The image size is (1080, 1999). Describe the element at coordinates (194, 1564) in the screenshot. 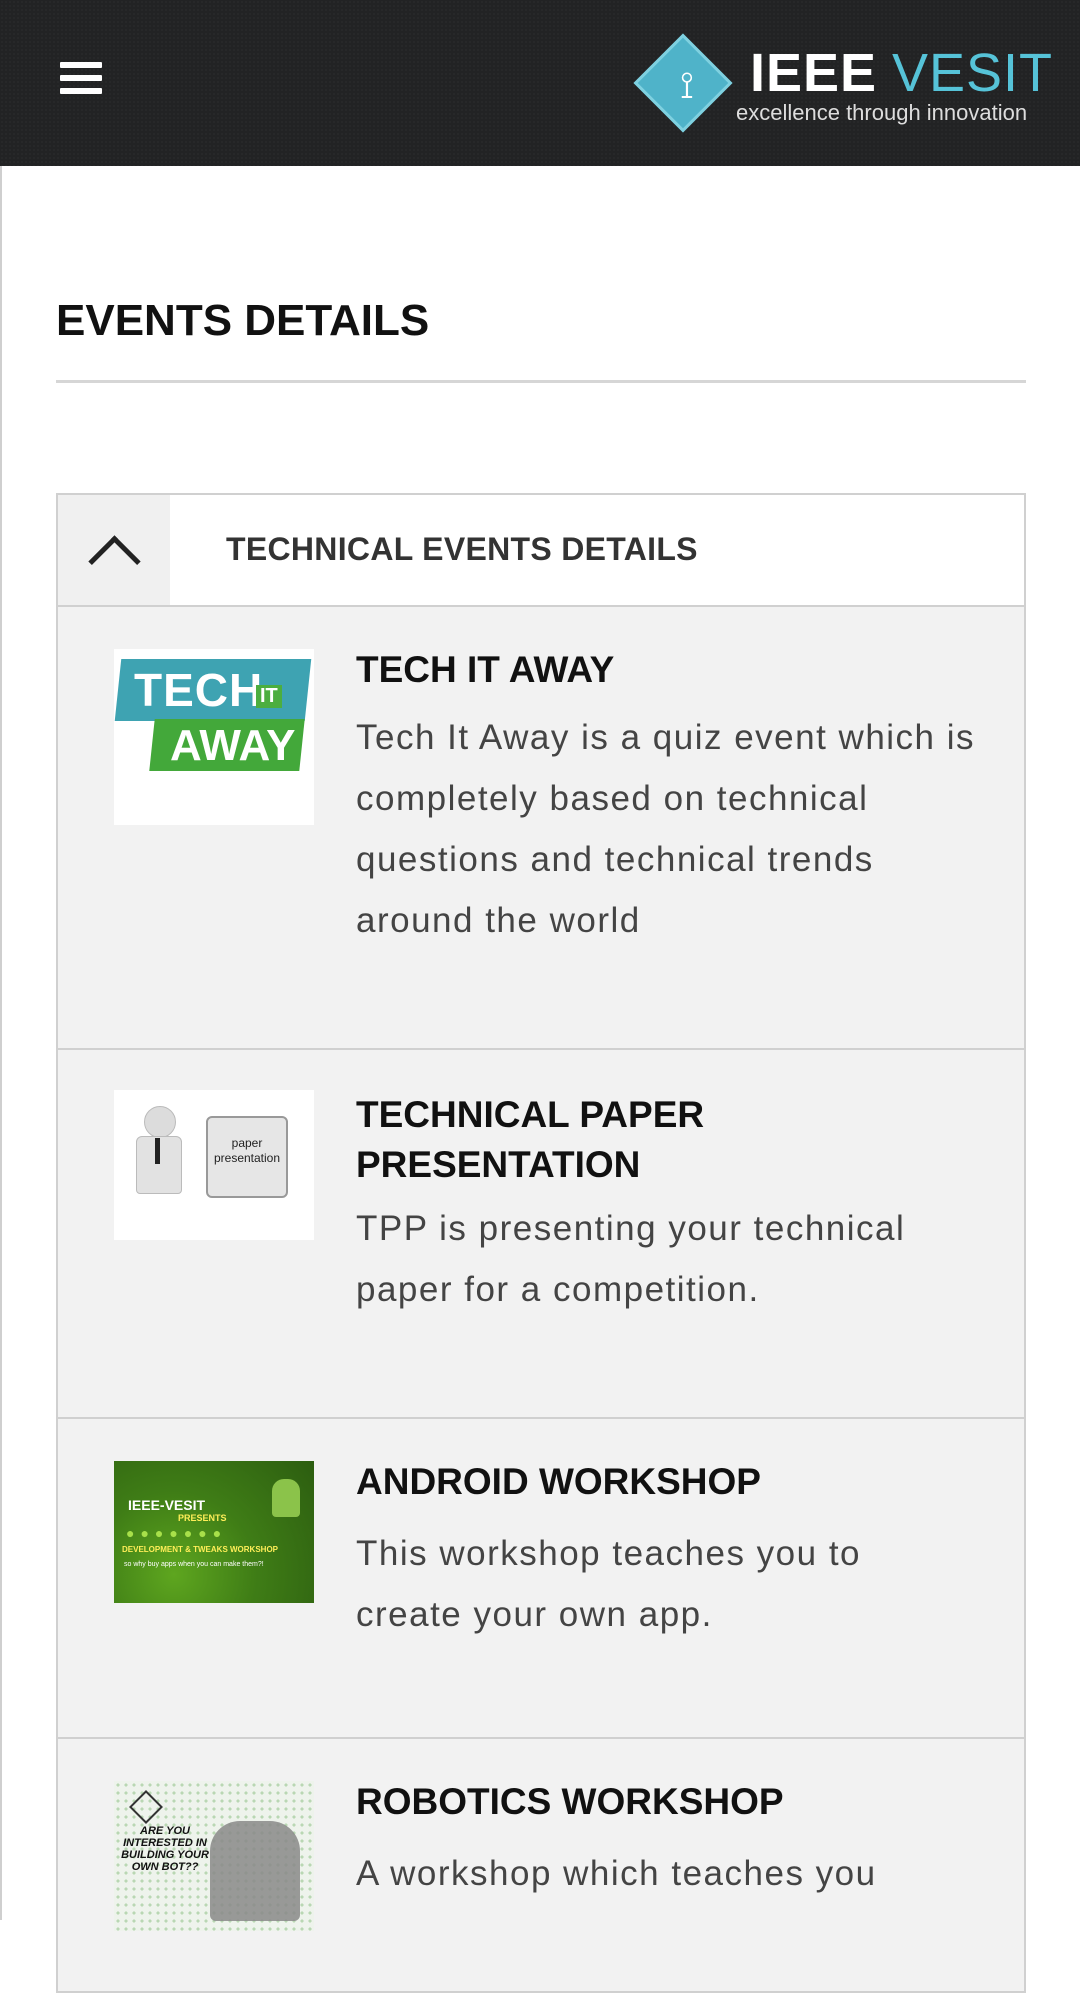

I see `thumb-text: so why buy apps when you can make them?!` at that location.